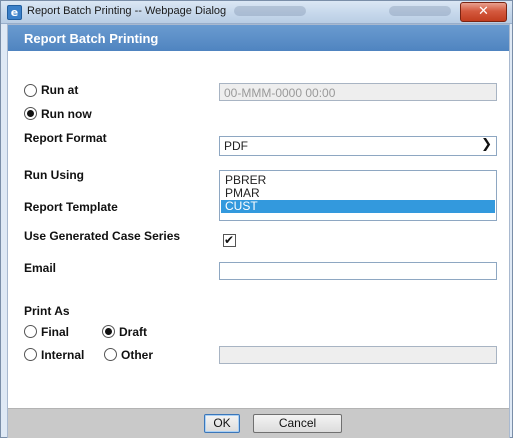  Describe the element at coordinates (358, 146) in the screenshot. I see `report-format-select: PDF ❯` at that location.